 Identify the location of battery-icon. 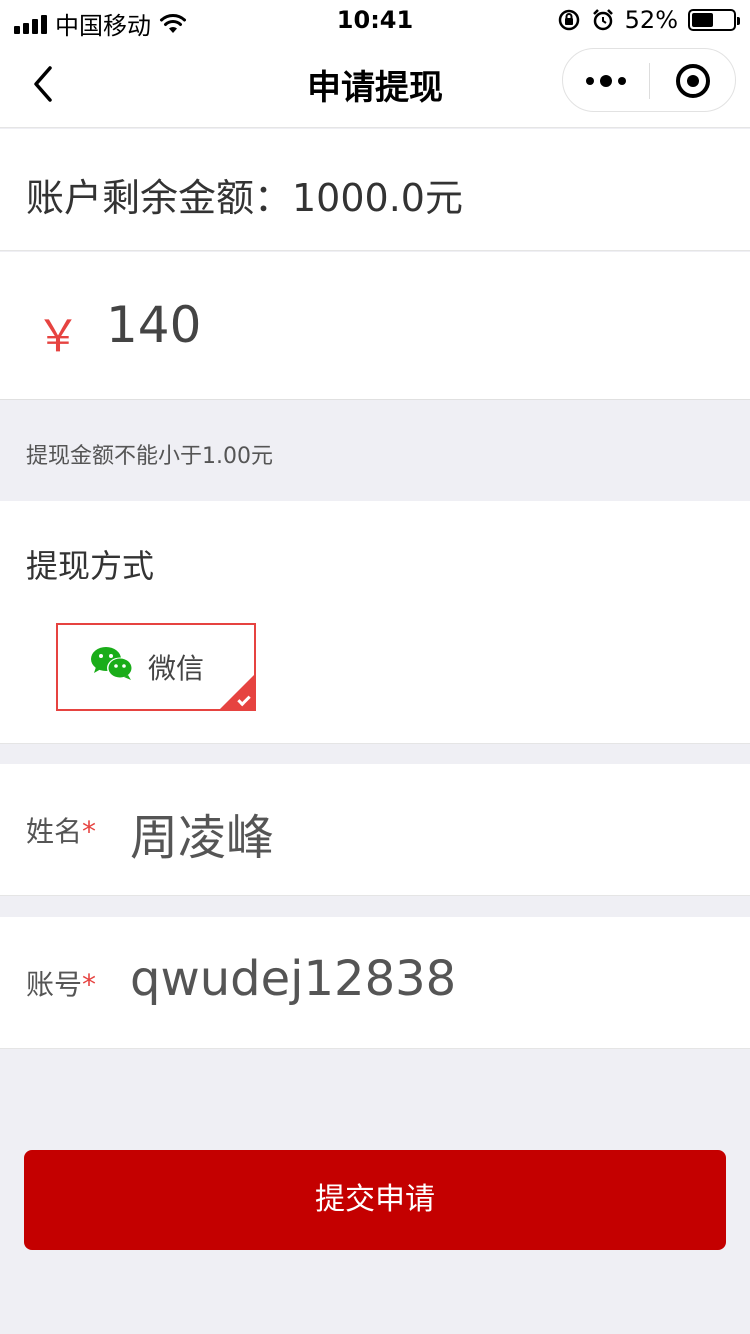
(714, 20).